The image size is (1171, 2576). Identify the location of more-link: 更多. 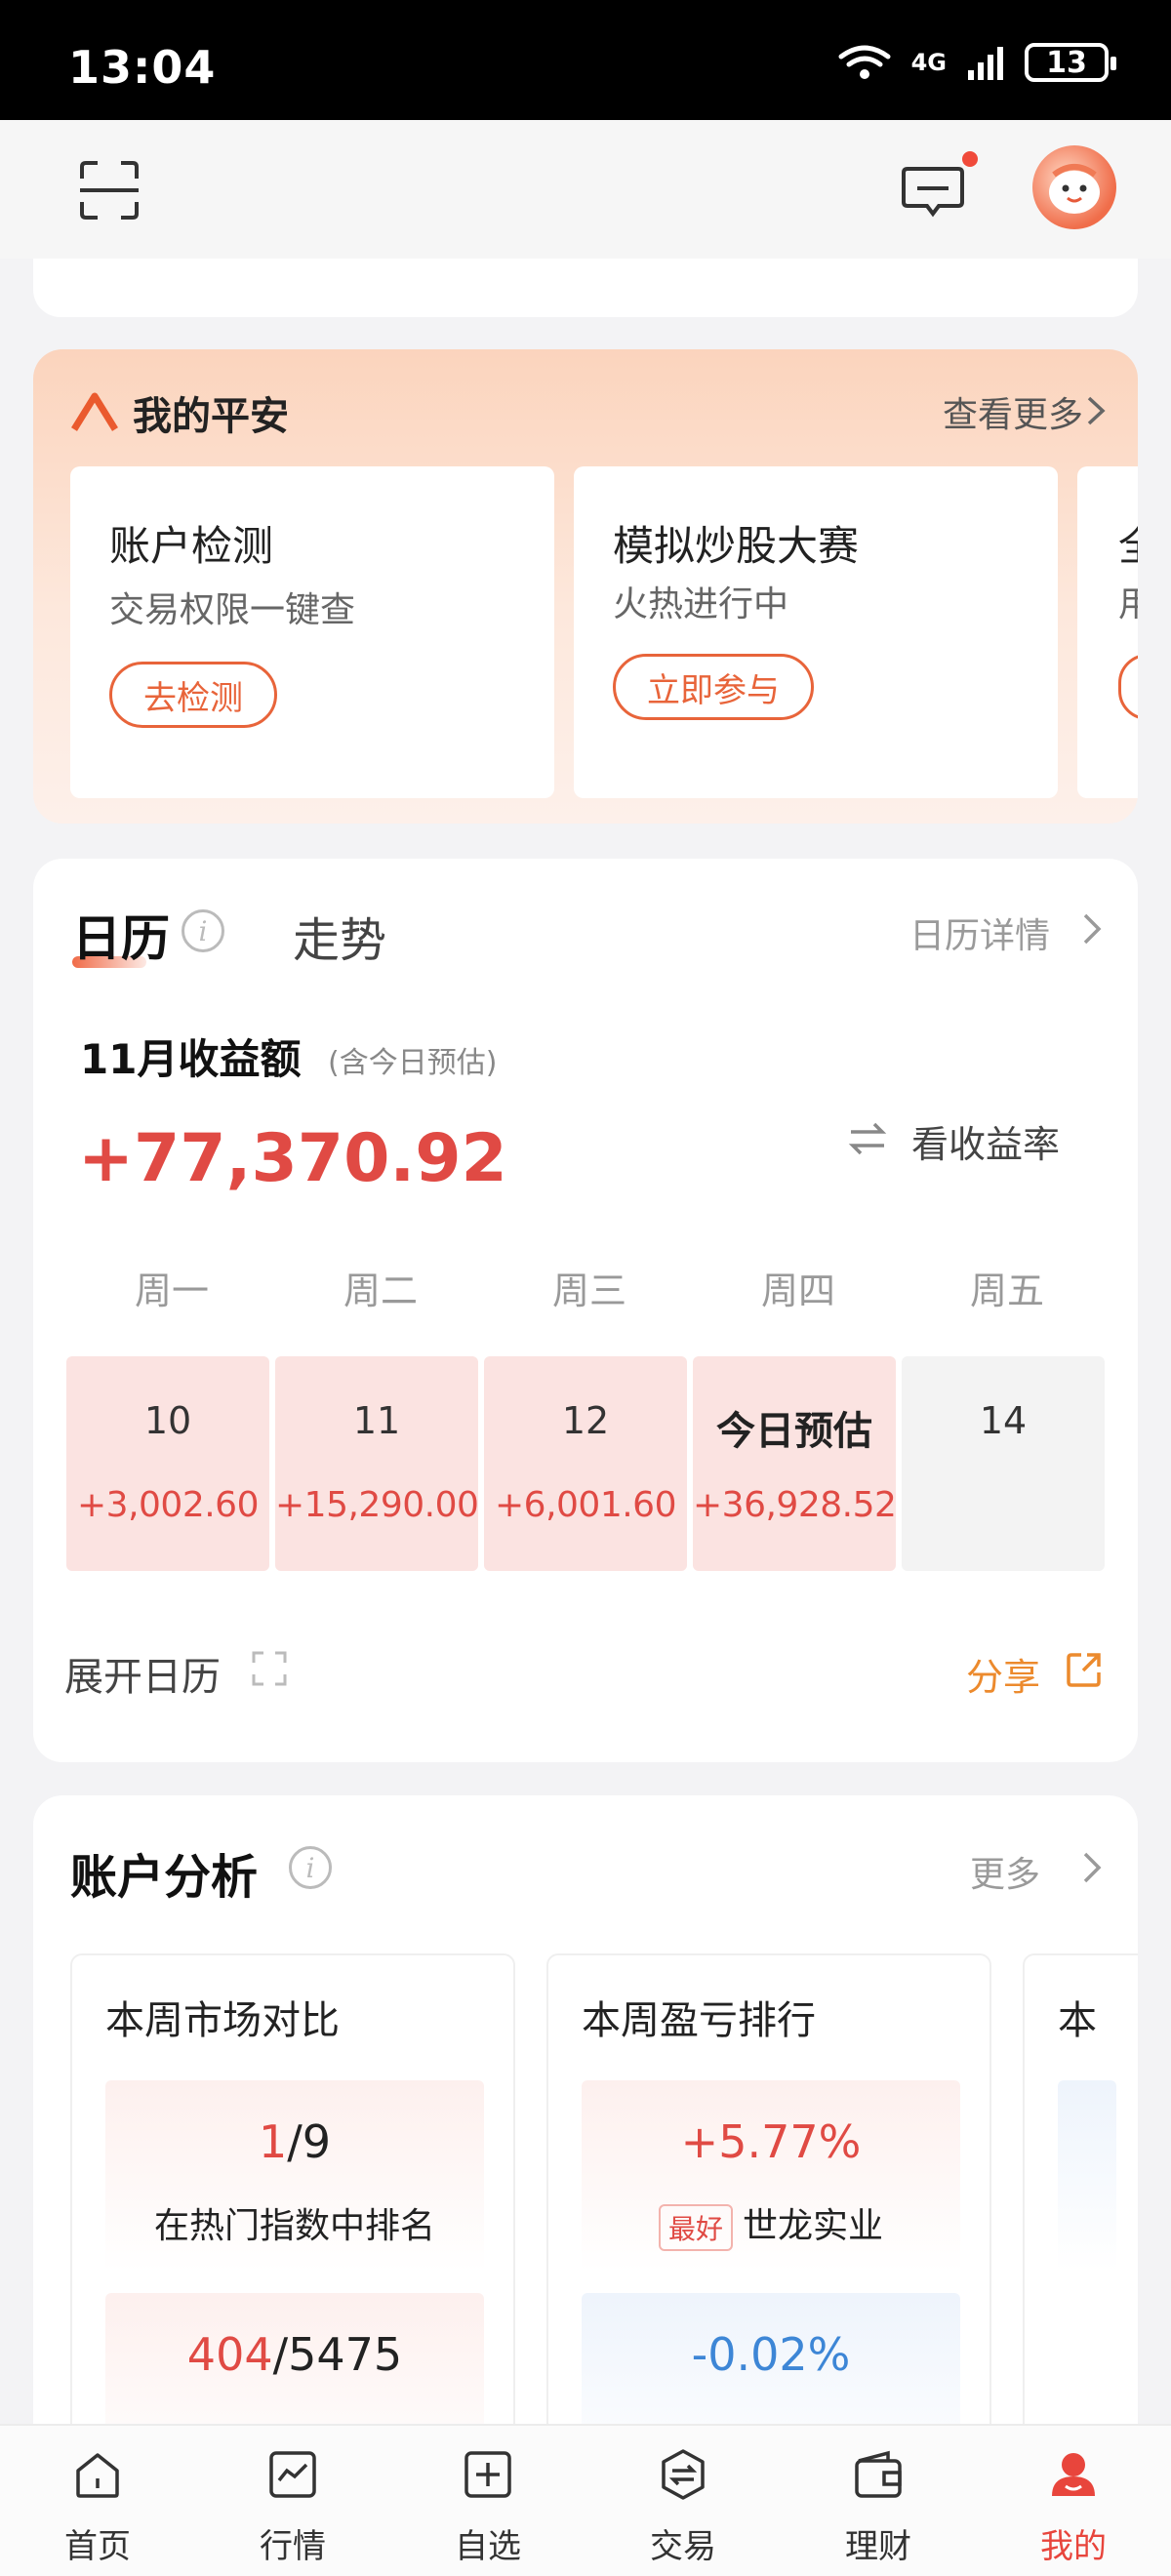
(1005, 1871).